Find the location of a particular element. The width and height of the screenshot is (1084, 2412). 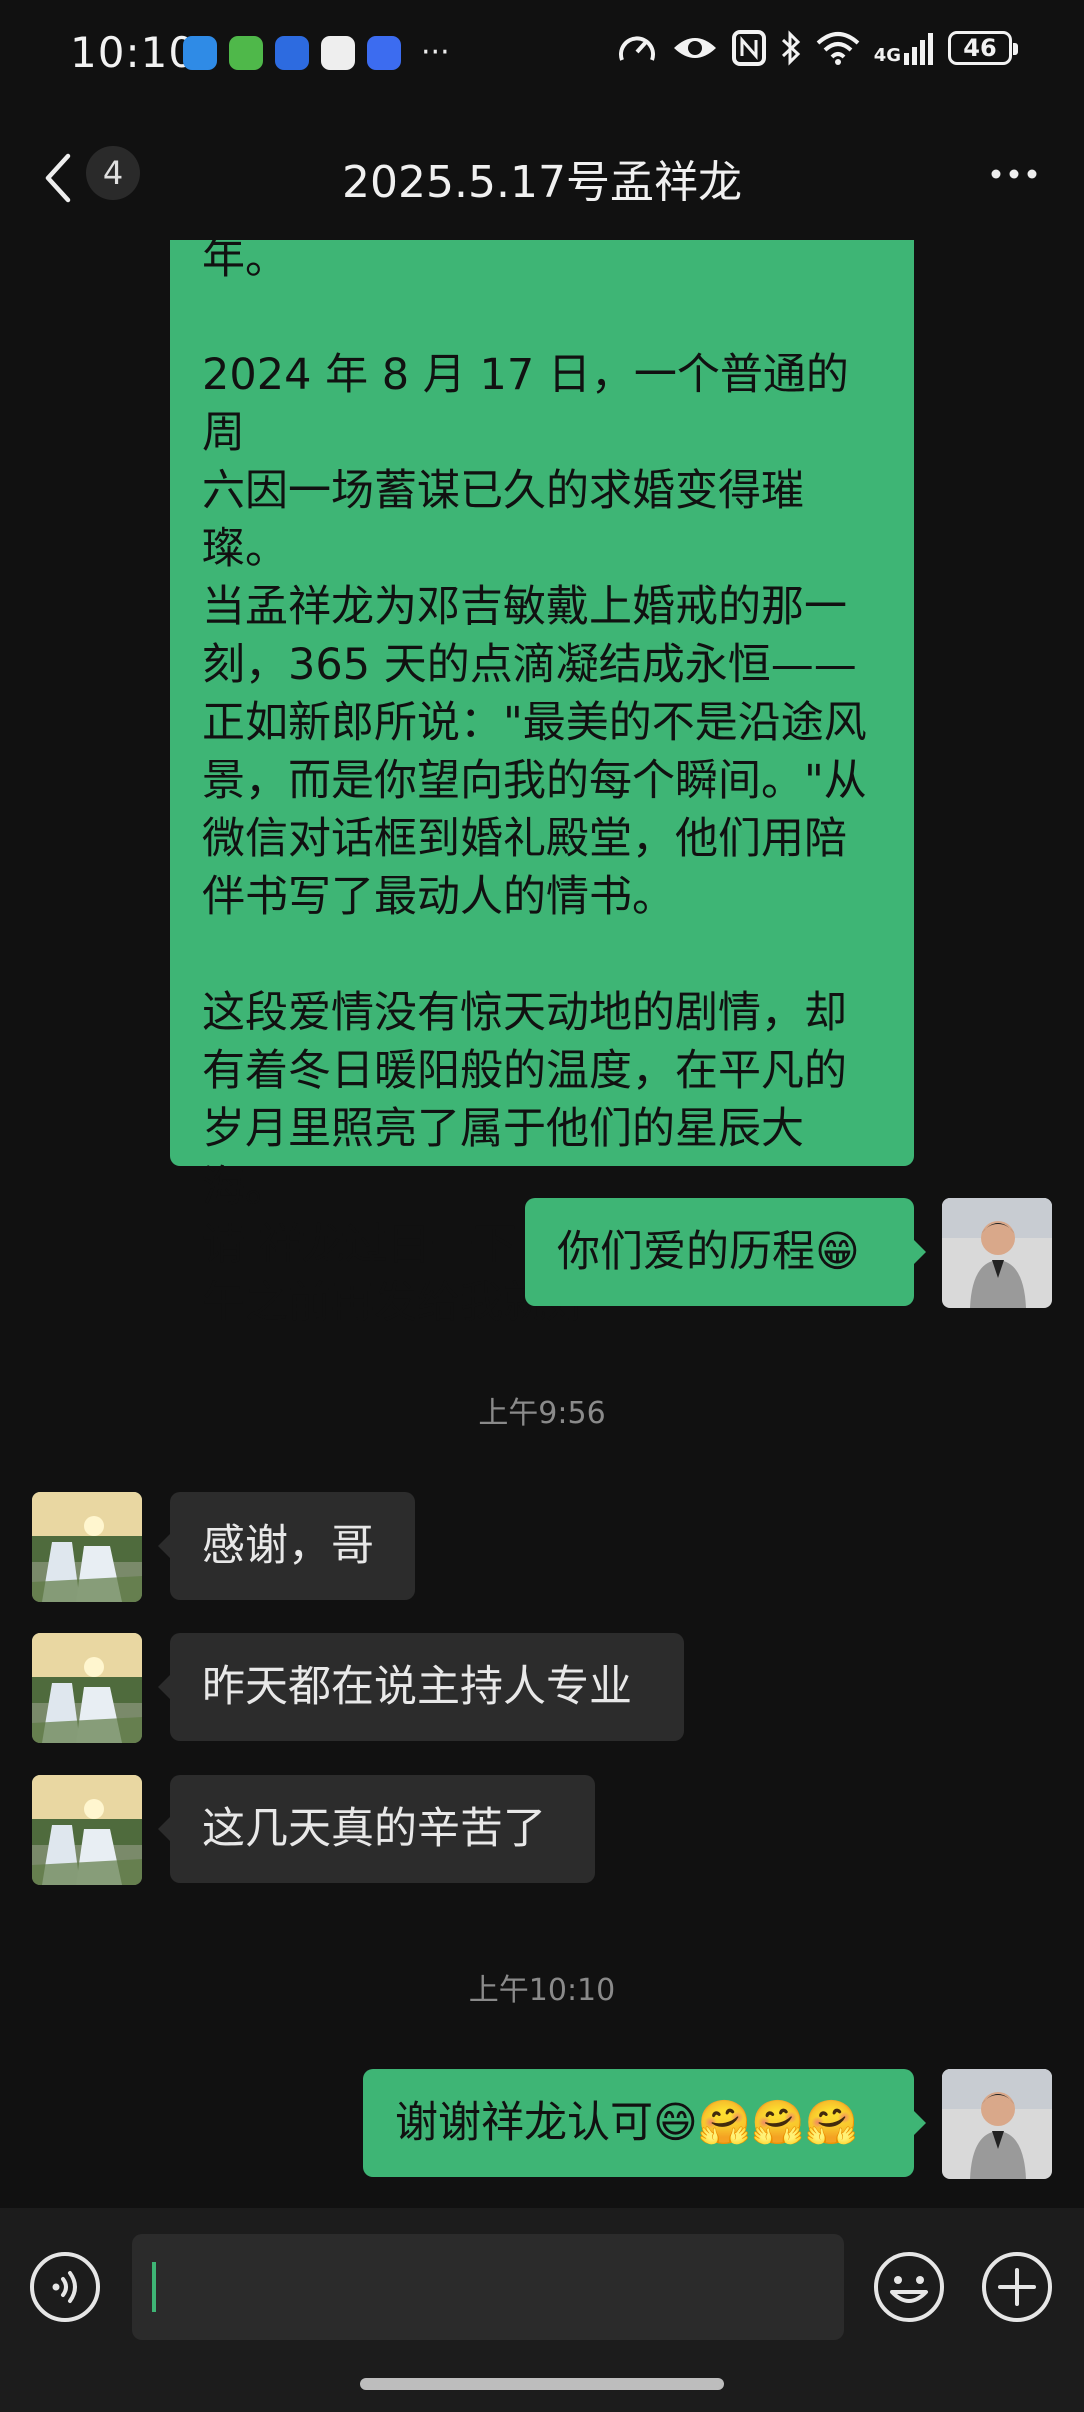

nfc-icon is located at coordinates (748, 48).